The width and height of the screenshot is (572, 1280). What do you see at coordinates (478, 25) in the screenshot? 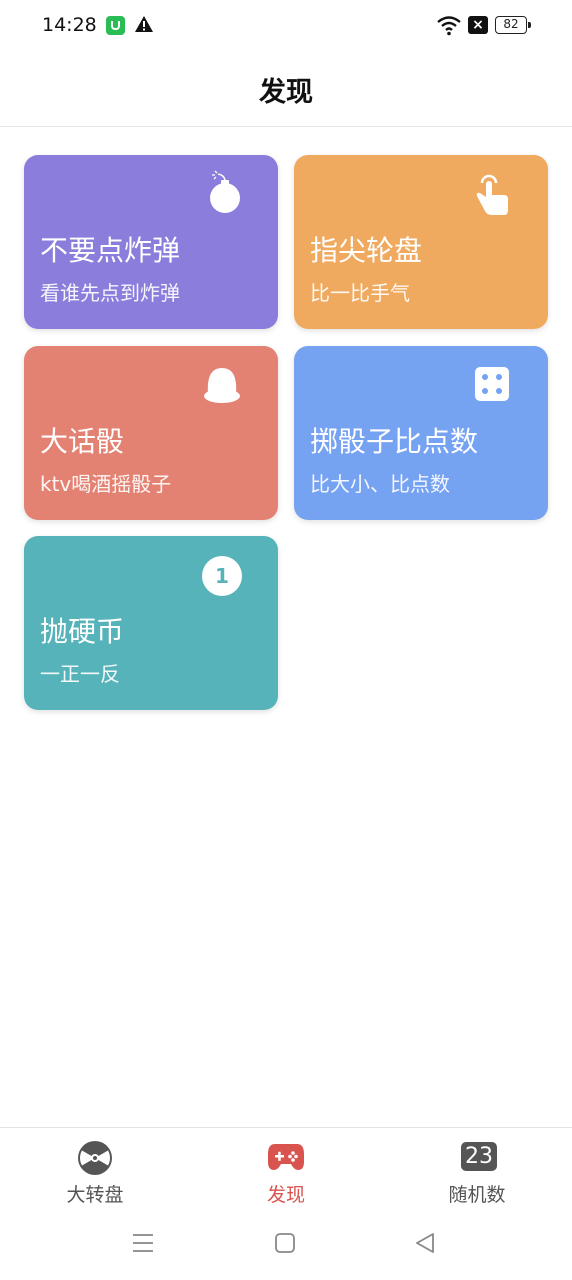
I see `close-icon: ×` at bounding box center [478, 25].